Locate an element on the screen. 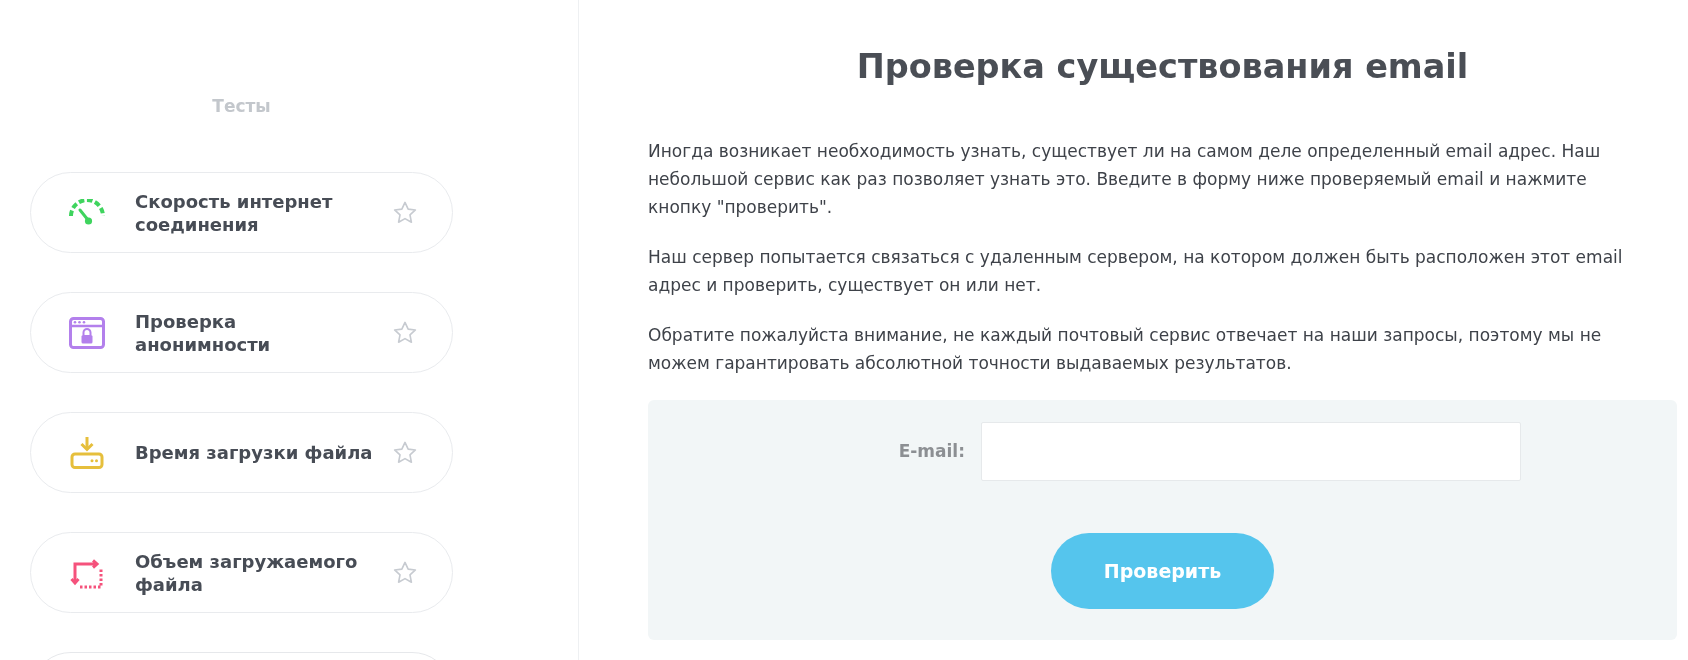 This screenshot has width=1688, height=660. description-paragraph: Иногда возникает необходимость узнать, существует ли на самом деле определенный email адрес. Наш небольшой сервис как раз позволяет узнать это. Введите в форму ниже проверяемый email и нажмите кнопку "проверить". is located at coordinates (1125, 179).